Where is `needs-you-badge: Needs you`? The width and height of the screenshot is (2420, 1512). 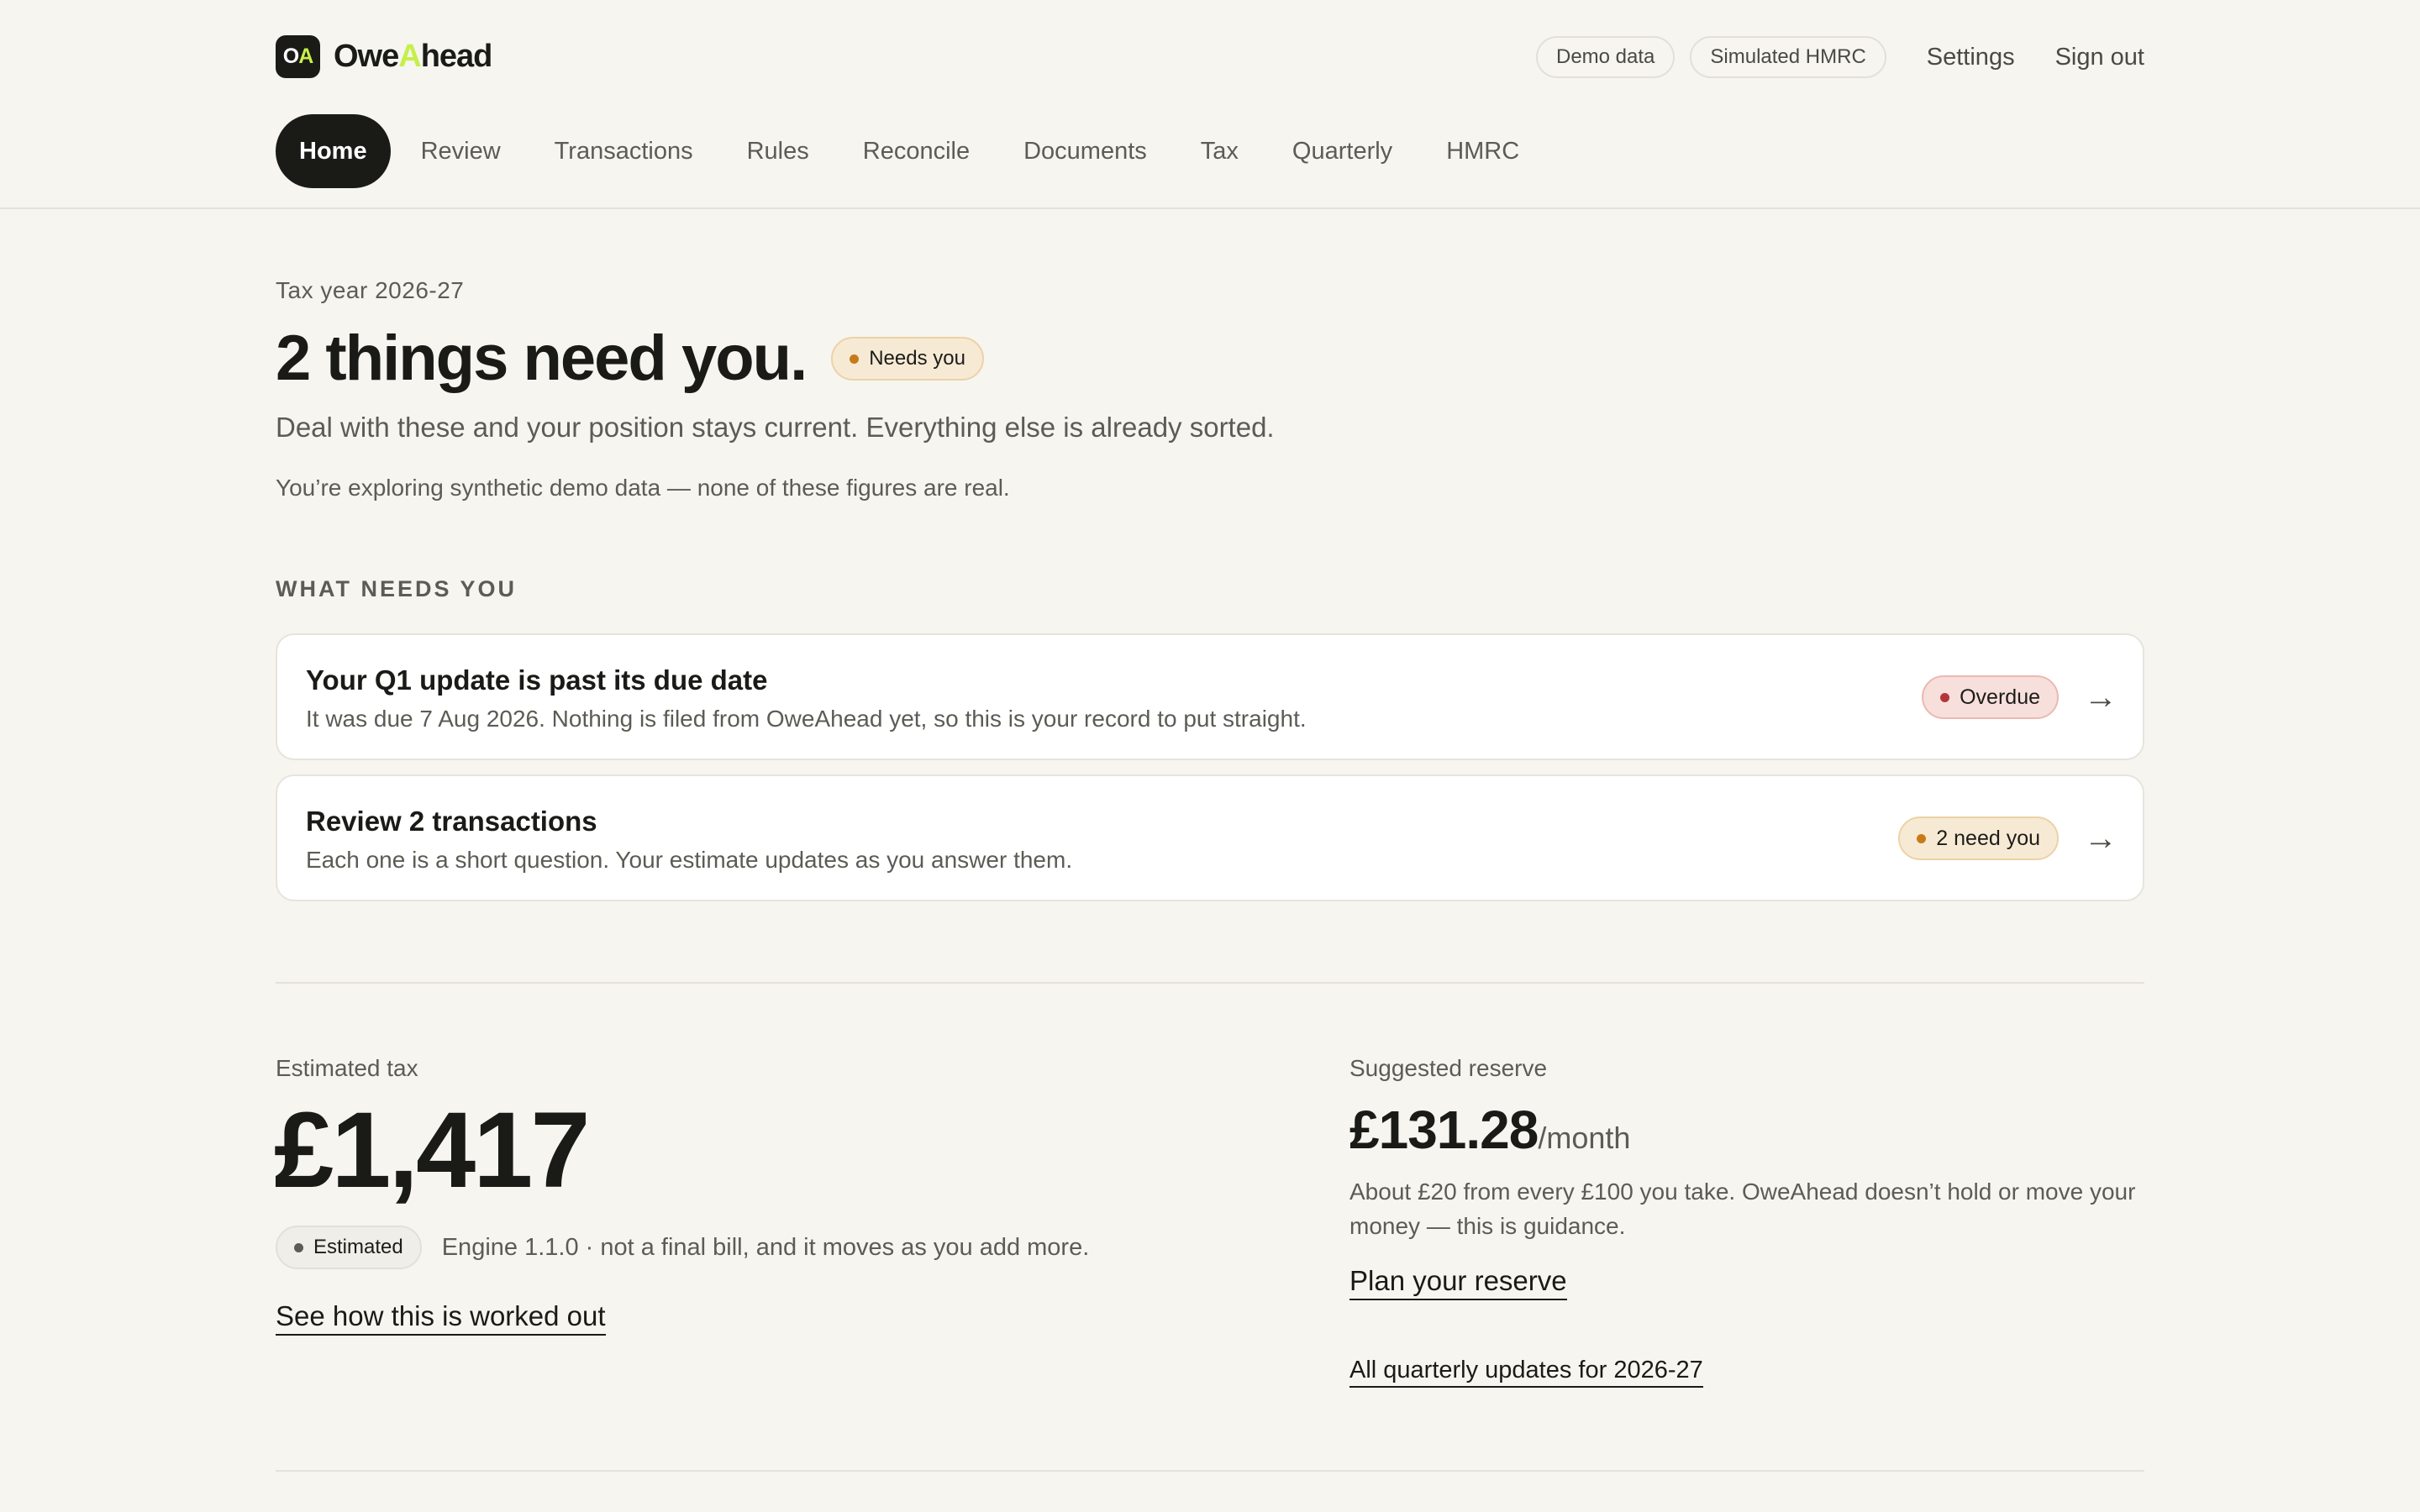 needs-you-badge: Needs you is located at coordinates (907, 359).